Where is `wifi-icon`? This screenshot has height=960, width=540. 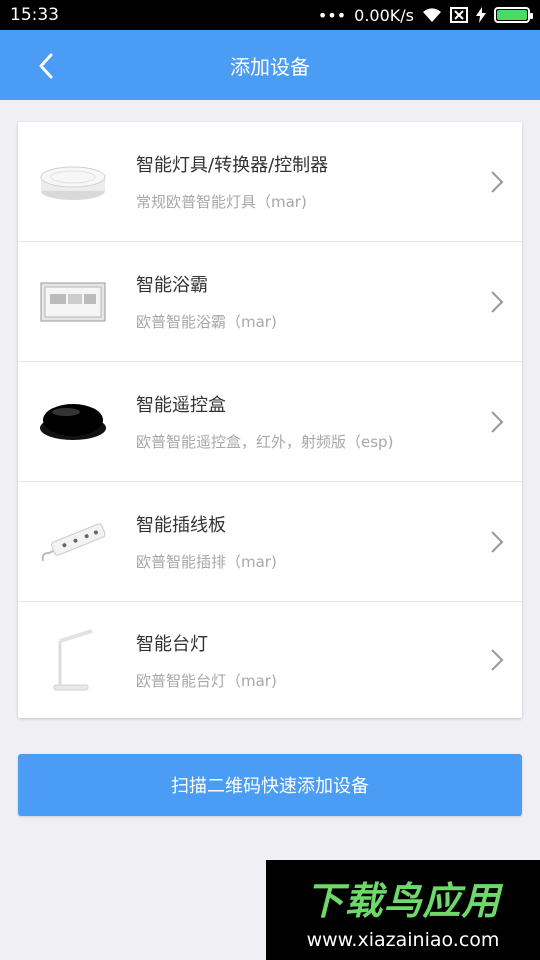
wifi-icon is located at coordinates (432, 15).